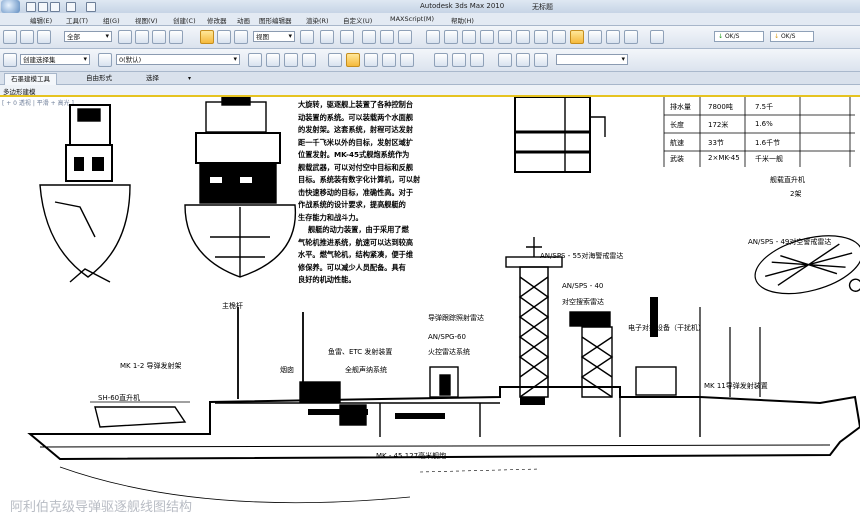  What do you see at coordinates (30, 79) in the screenshot?
I see `tab-graphite-modeling: 石墨建模工具` at bounding box center [30, 79].